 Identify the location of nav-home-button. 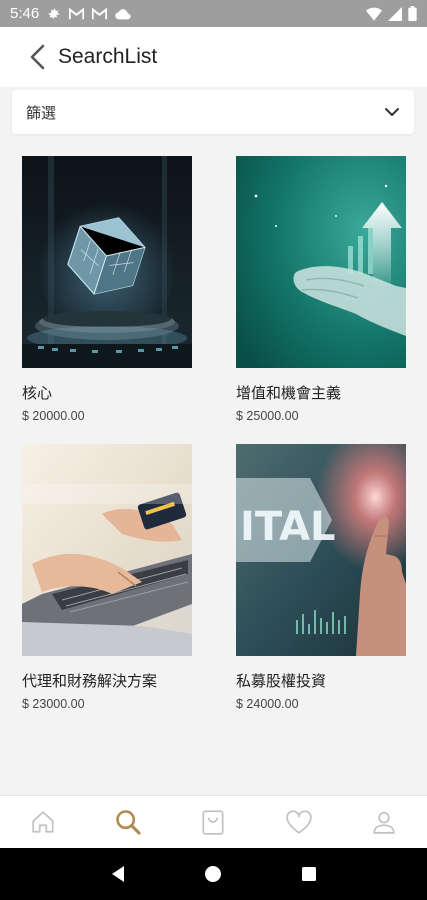
(43, 822).